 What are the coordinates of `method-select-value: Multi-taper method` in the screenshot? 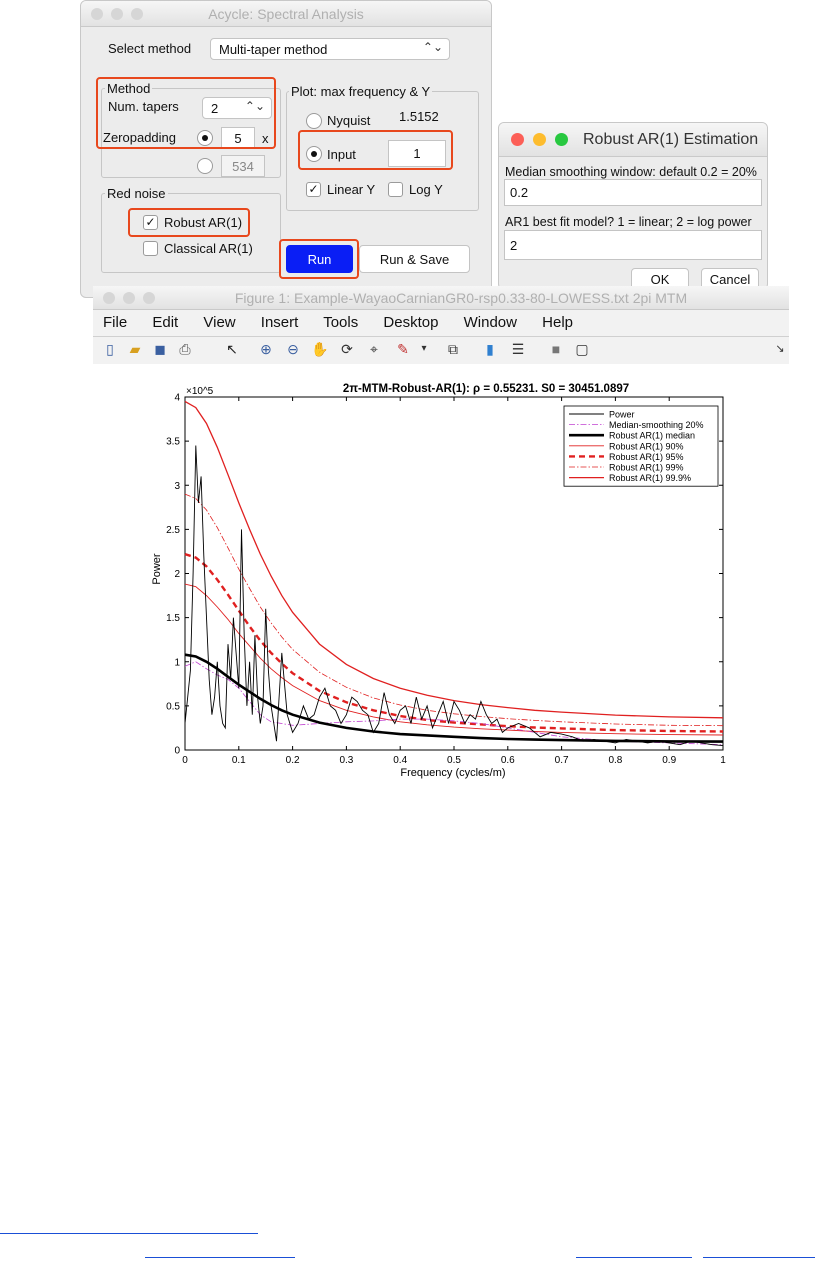 It's located at (273, 49).